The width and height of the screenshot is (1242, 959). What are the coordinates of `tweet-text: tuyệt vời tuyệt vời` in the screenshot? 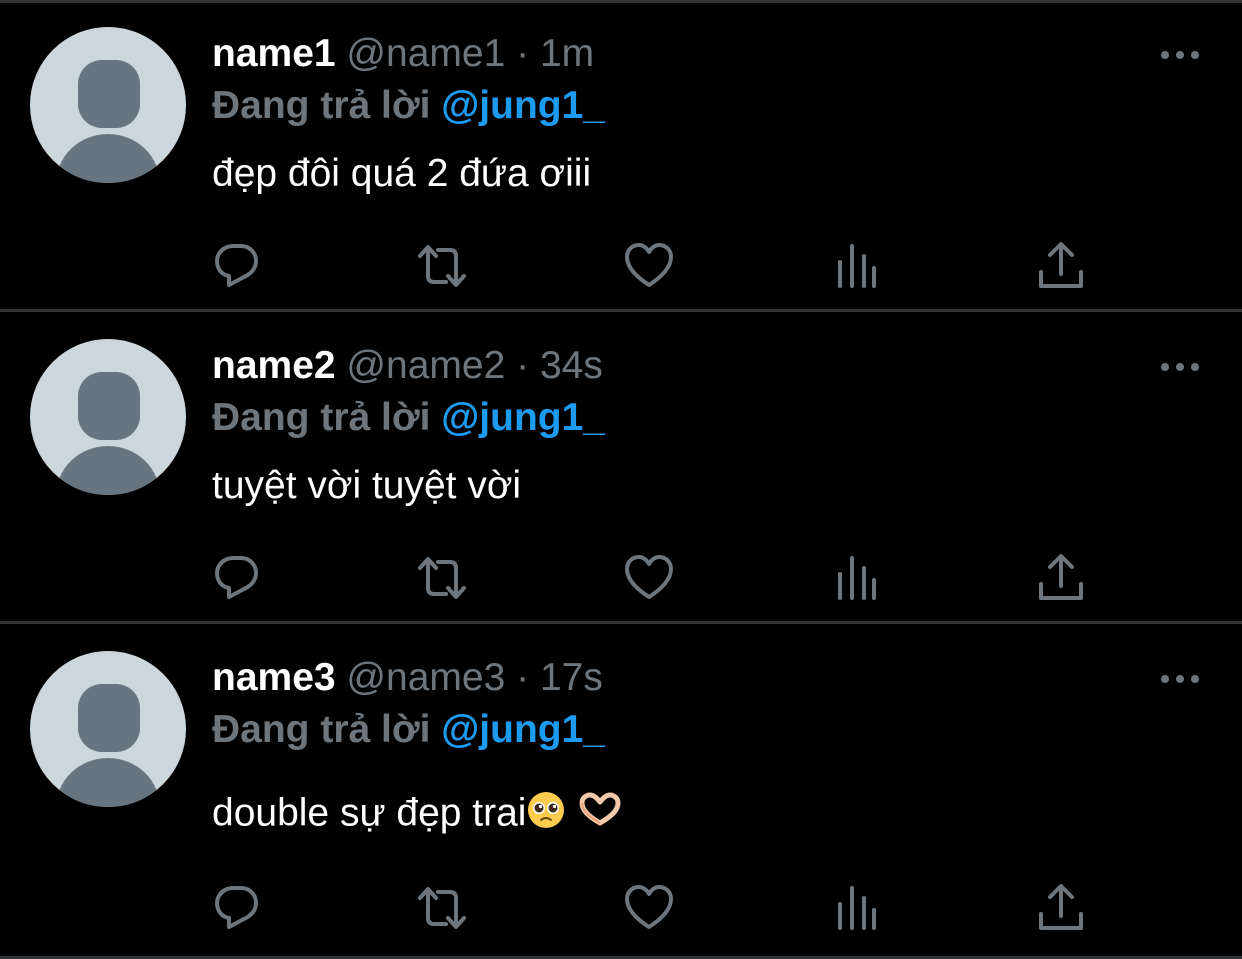 It's located at (367, 485).